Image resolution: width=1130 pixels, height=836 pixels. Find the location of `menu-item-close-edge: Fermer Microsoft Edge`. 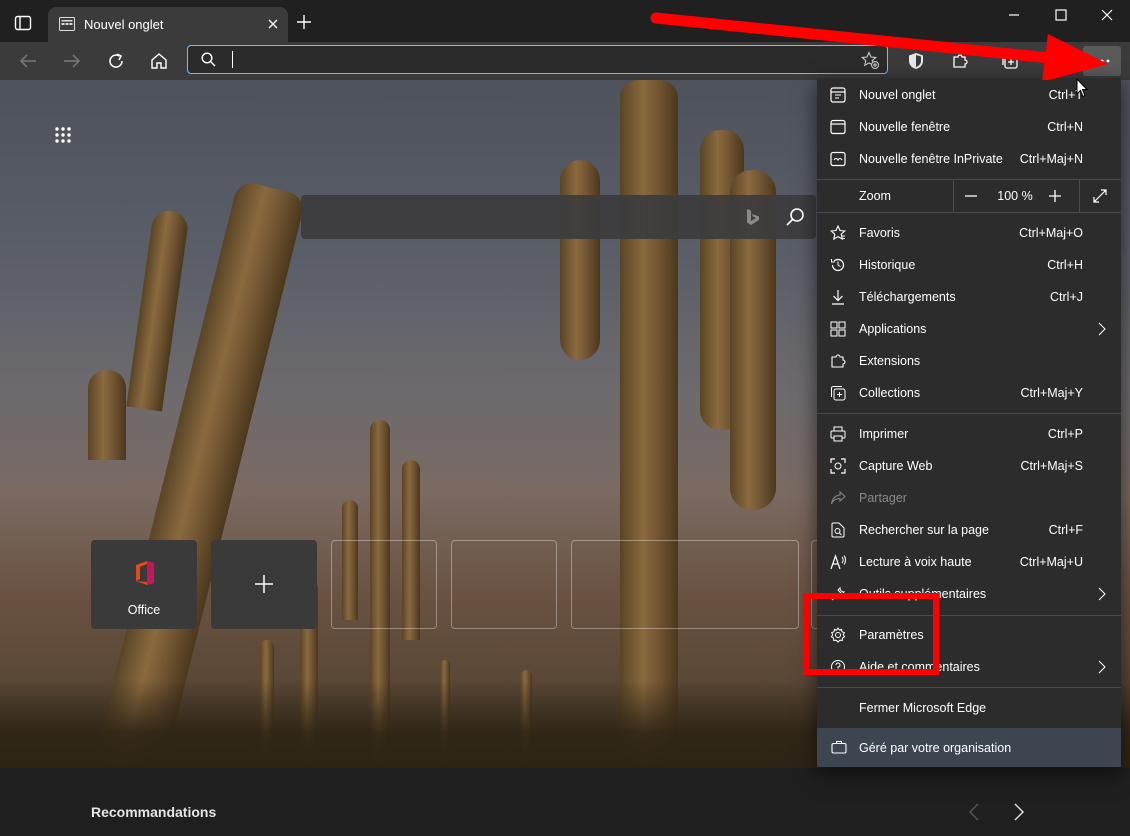

menu-item-close-edge: Fermer Microsoft Edge is located at coordinates (969, 708).